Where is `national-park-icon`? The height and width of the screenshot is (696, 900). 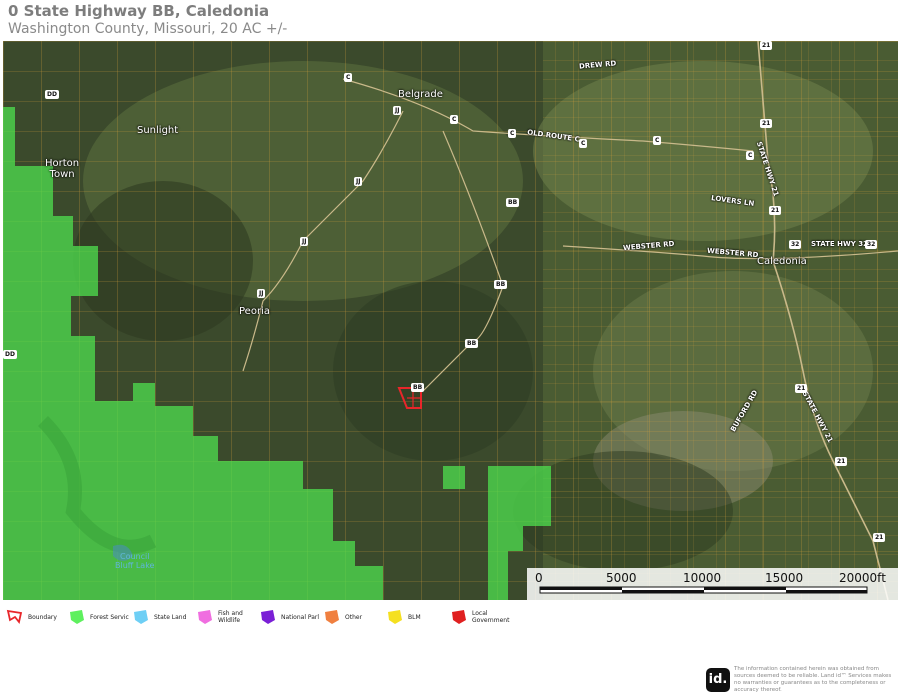
national-park-icon is located at coordinates (268, 617).